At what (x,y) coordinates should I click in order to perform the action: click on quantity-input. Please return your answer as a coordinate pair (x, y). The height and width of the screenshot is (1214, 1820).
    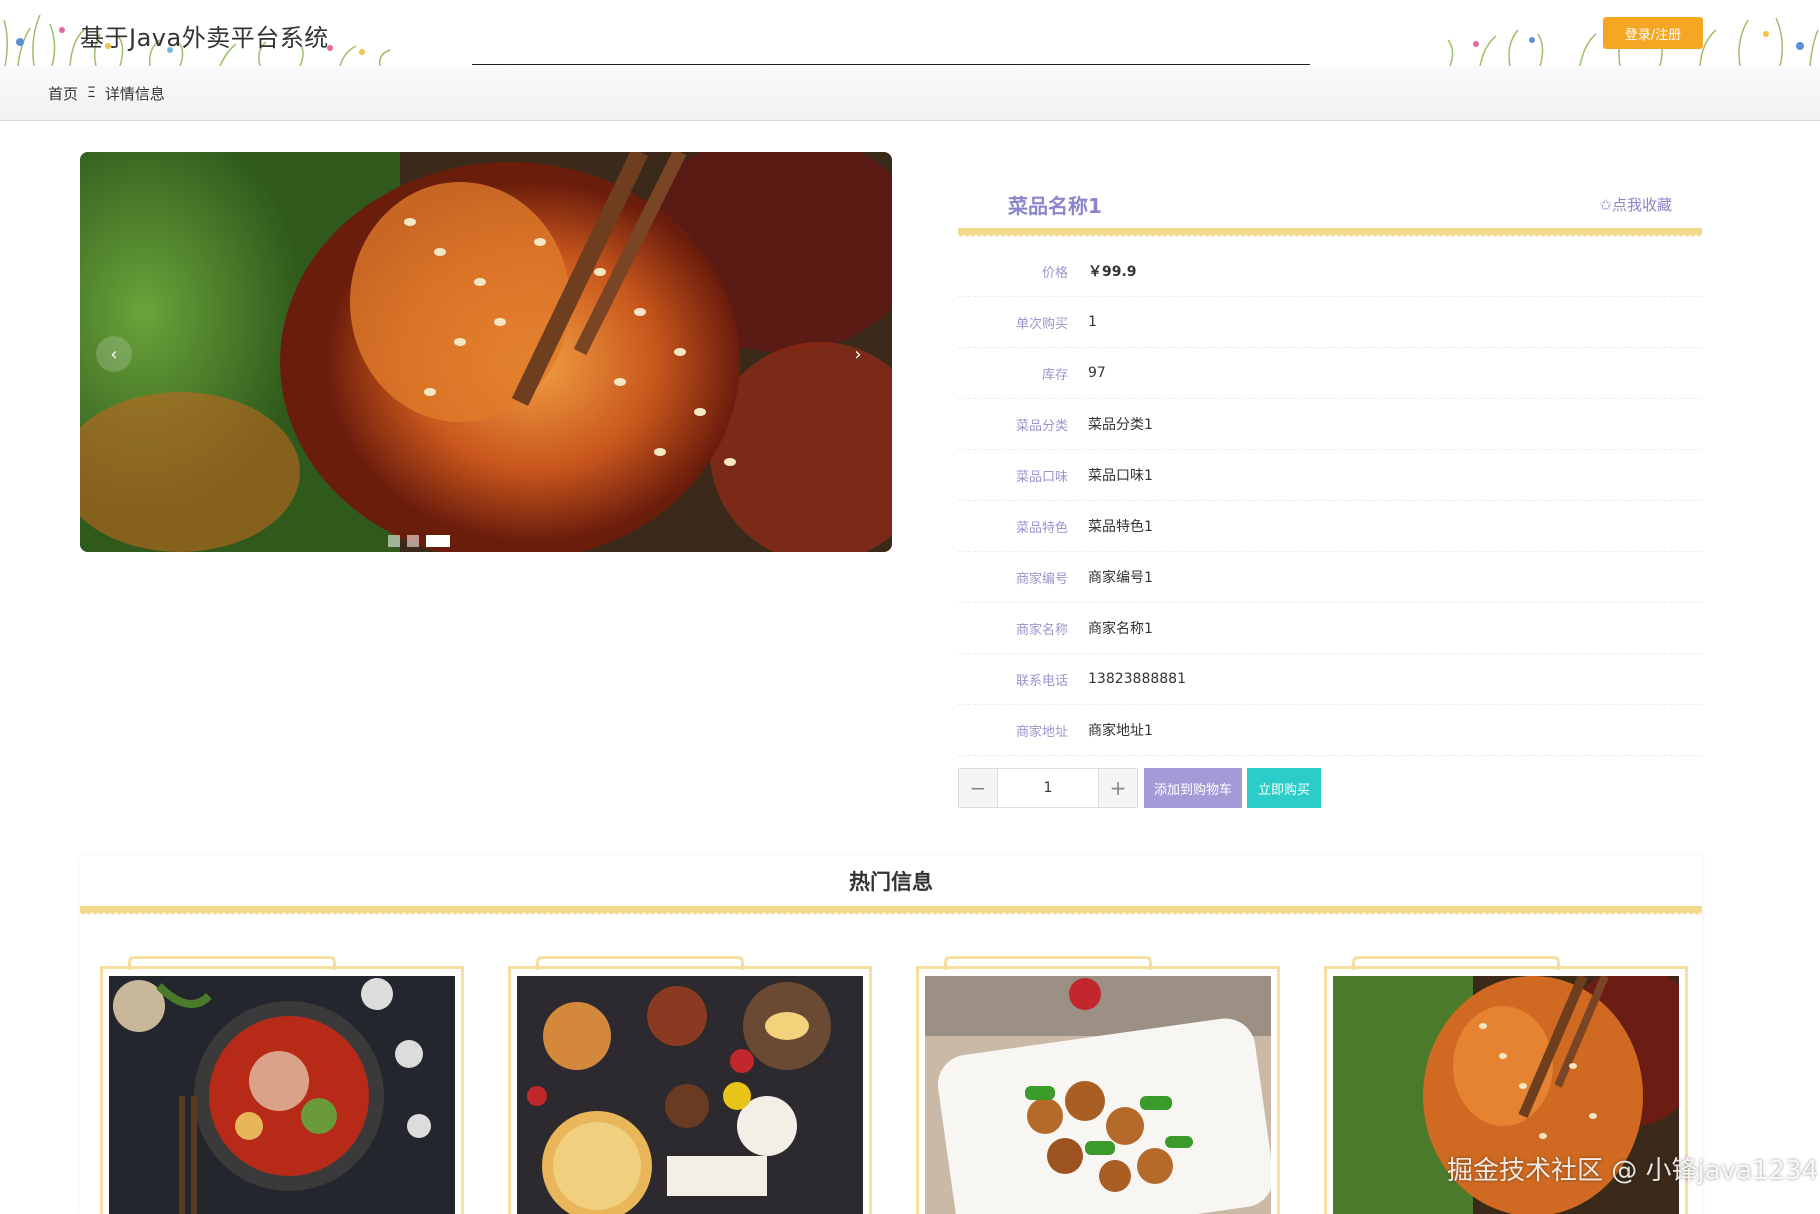
    Looking at the image, I should click on (1048, 788).